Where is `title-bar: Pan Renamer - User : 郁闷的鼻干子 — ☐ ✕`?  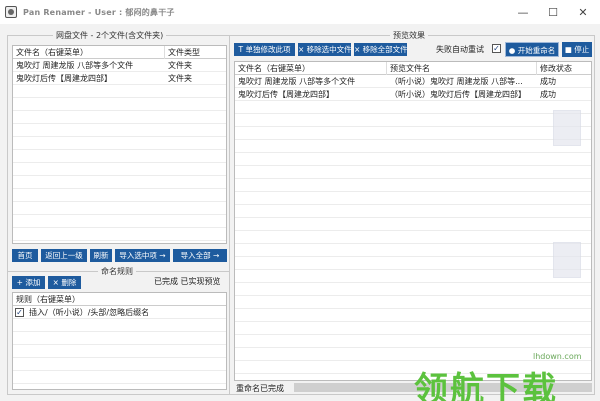 title-bar: Pan Renamer - User : 郁闷的鼻干子 — ☐ ✕ is located at coordinates (300, 12).